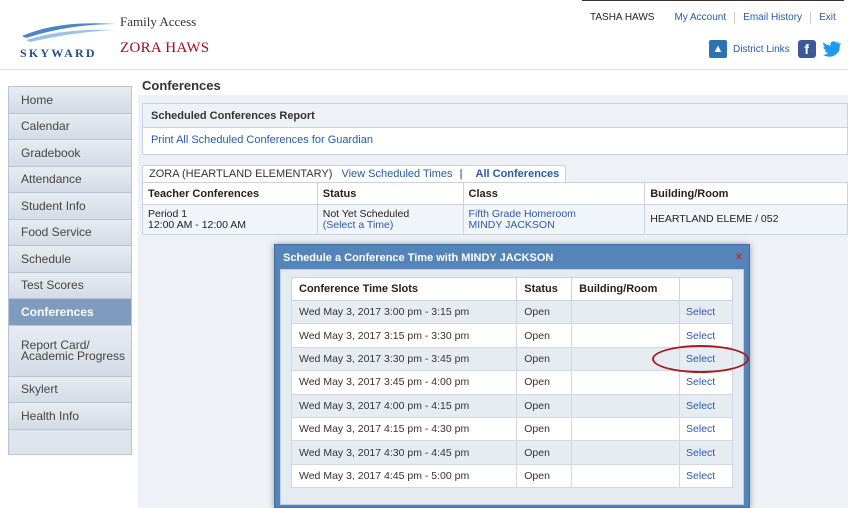 This screenshot has height=508, width=848. What do you see at coordinates (70, 389) in the screenshot?
I see `sidebar-item-skylert: Skylert` at bounding box center [70, 389].